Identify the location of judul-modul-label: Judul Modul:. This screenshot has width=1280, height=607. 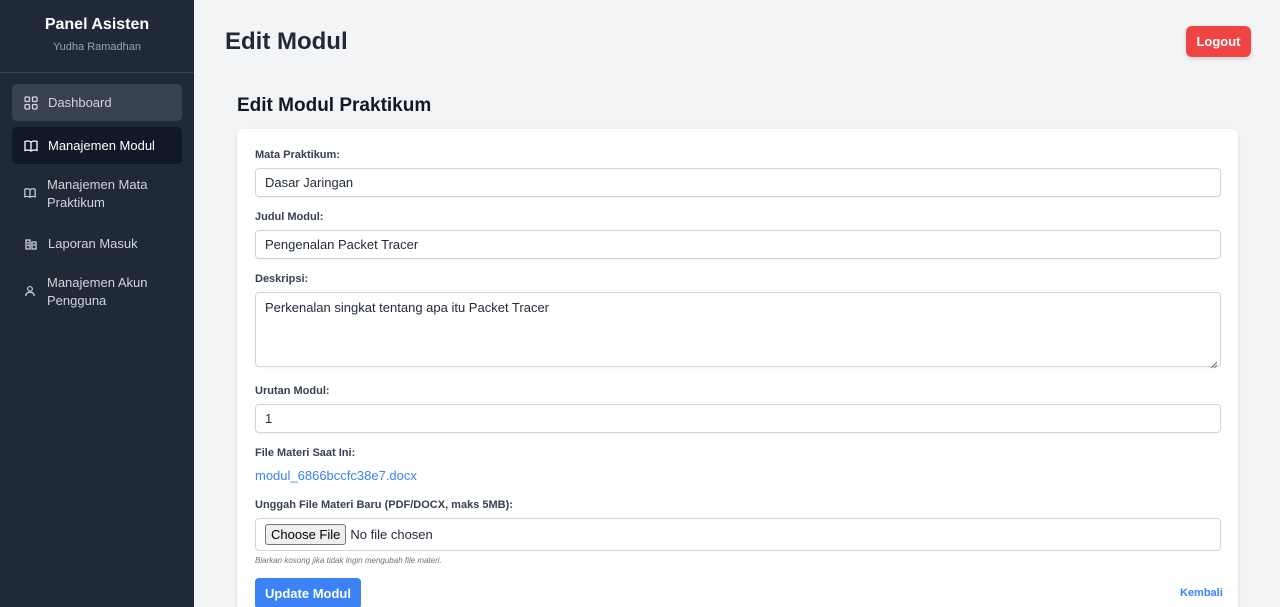
(289, 217).